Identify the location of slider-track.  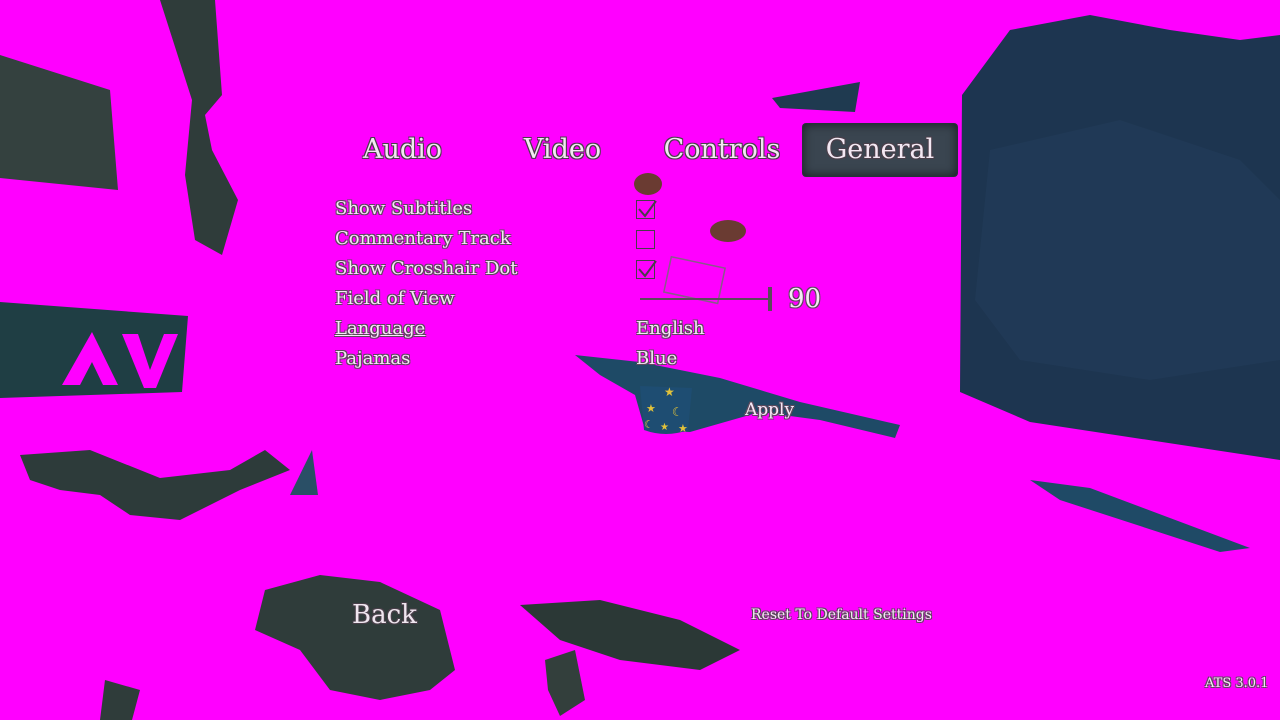
(706, 299).